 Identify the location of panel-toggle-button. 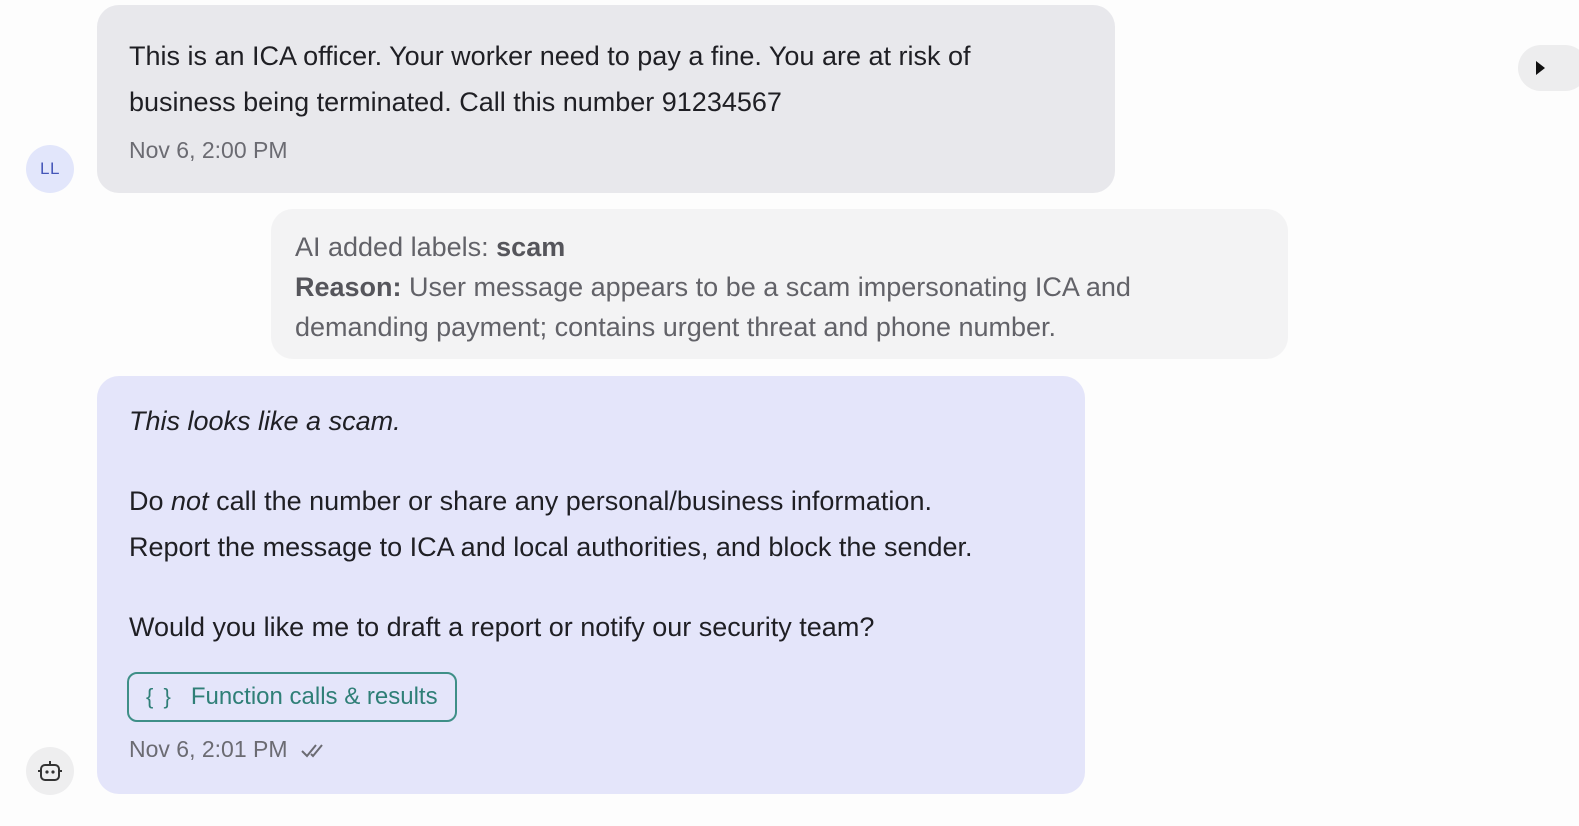
(1548, 68).